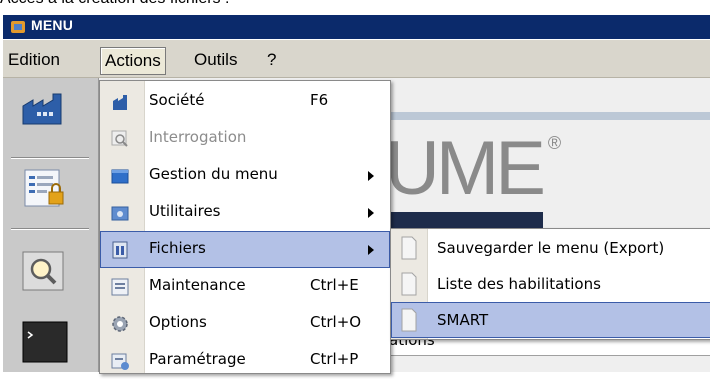 The height and width of the screenshot is (379, 710). Describe the element at coordinates (198, 137) in the screenshot. I see `menu-item-label: Interrogation` at that location.